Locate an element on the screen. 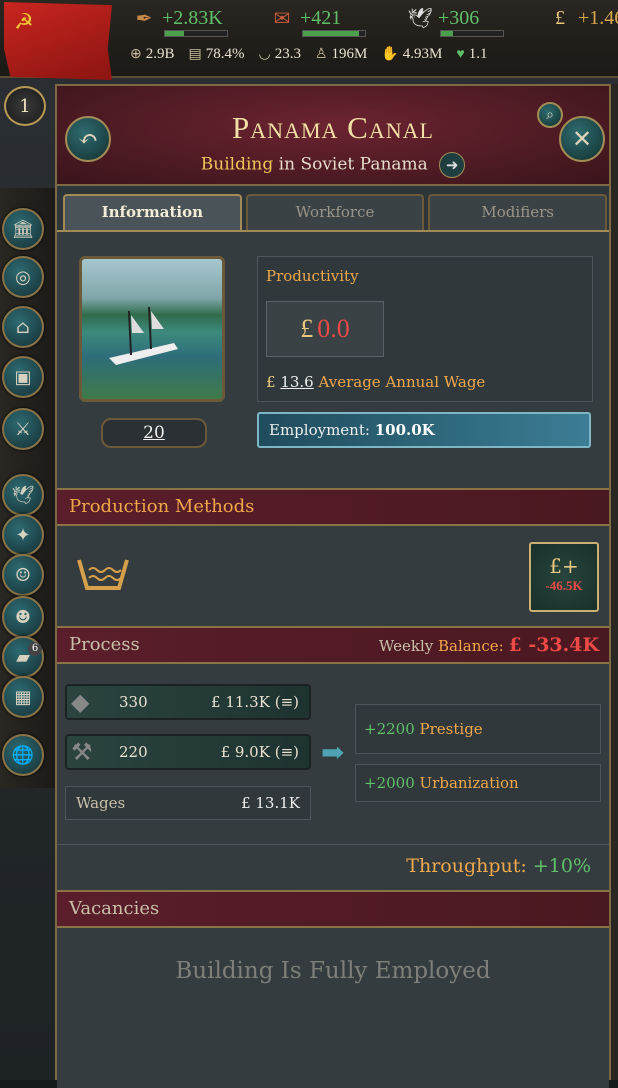 Image resolution: width=618 pixels, height=1088 pixels. coins-icon: ≡ is located at coordinates (287, 752).